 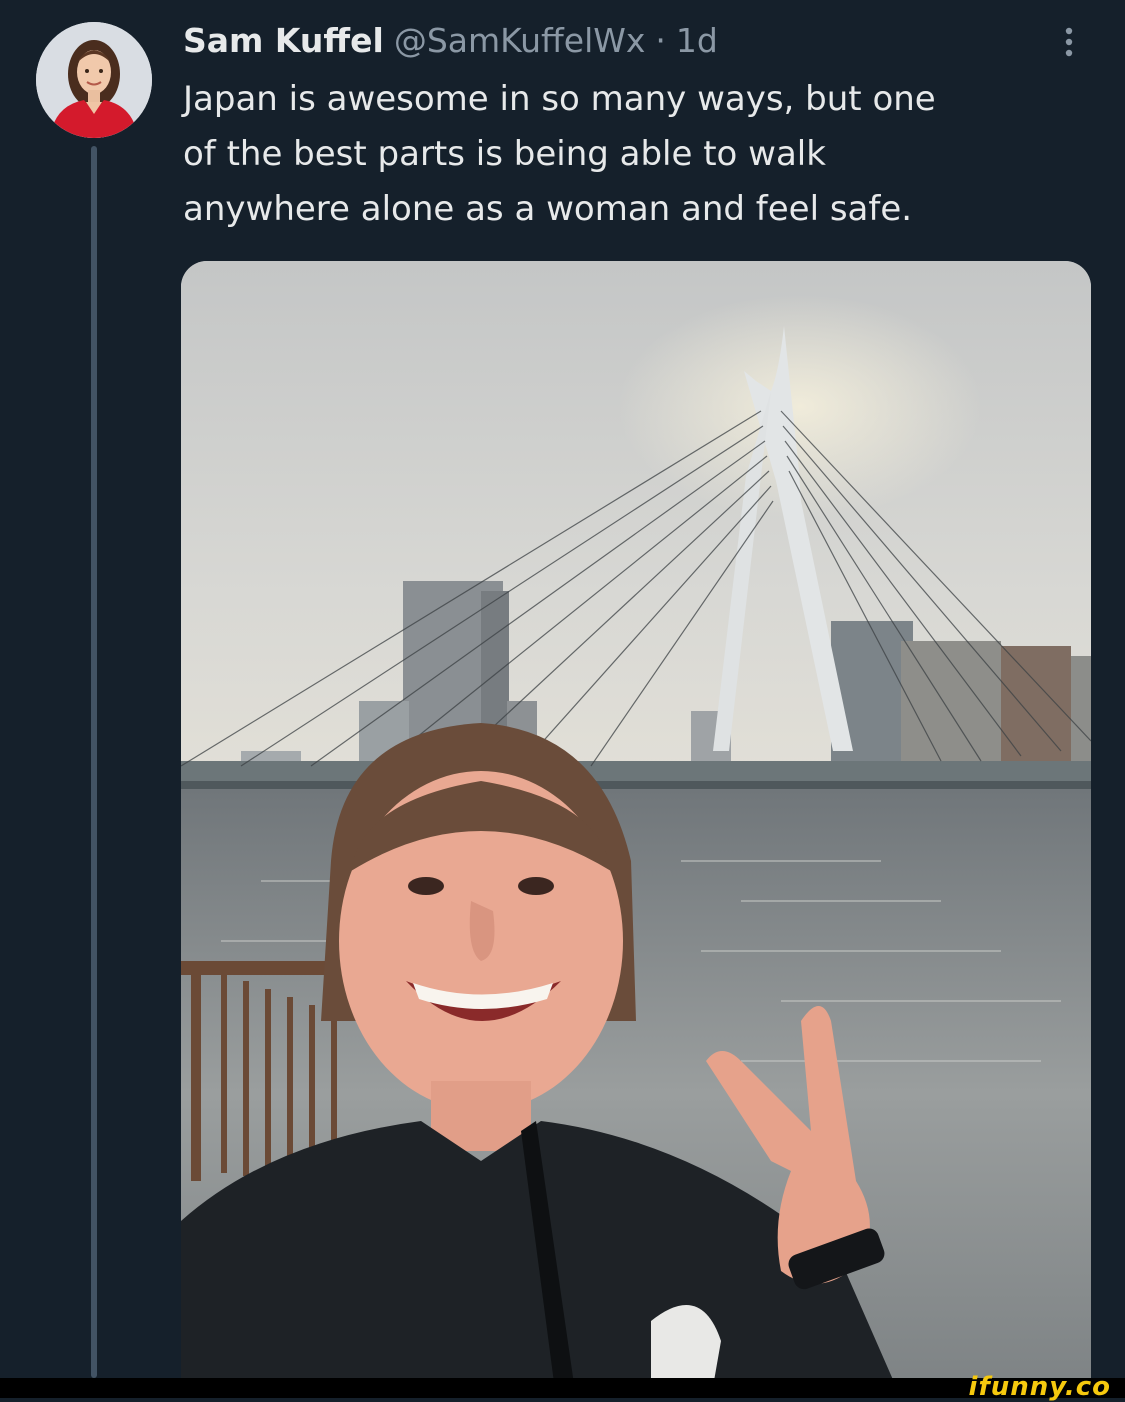 I want to click on tweet-header: Sam Kuffel @SamKuffelWx · 1d, so click(x=450, y=43).